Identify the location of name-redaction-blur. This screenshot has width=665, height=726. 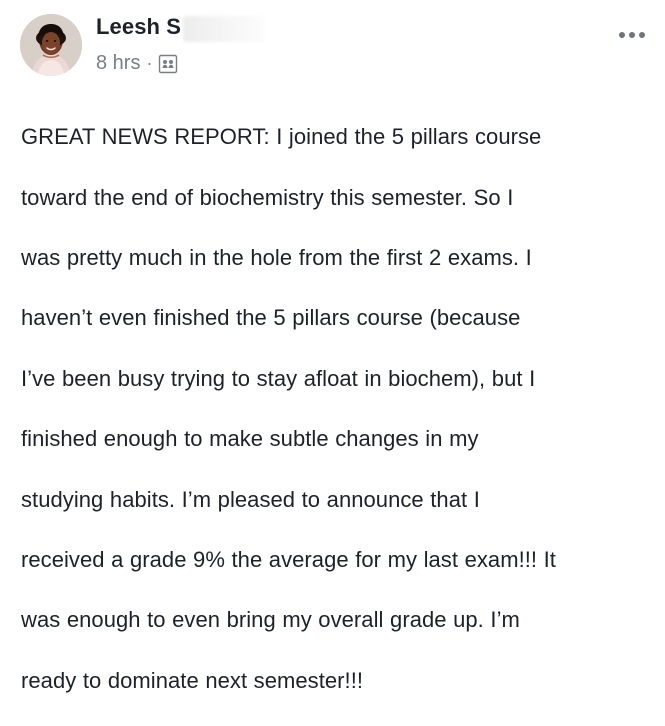
(224, 29).